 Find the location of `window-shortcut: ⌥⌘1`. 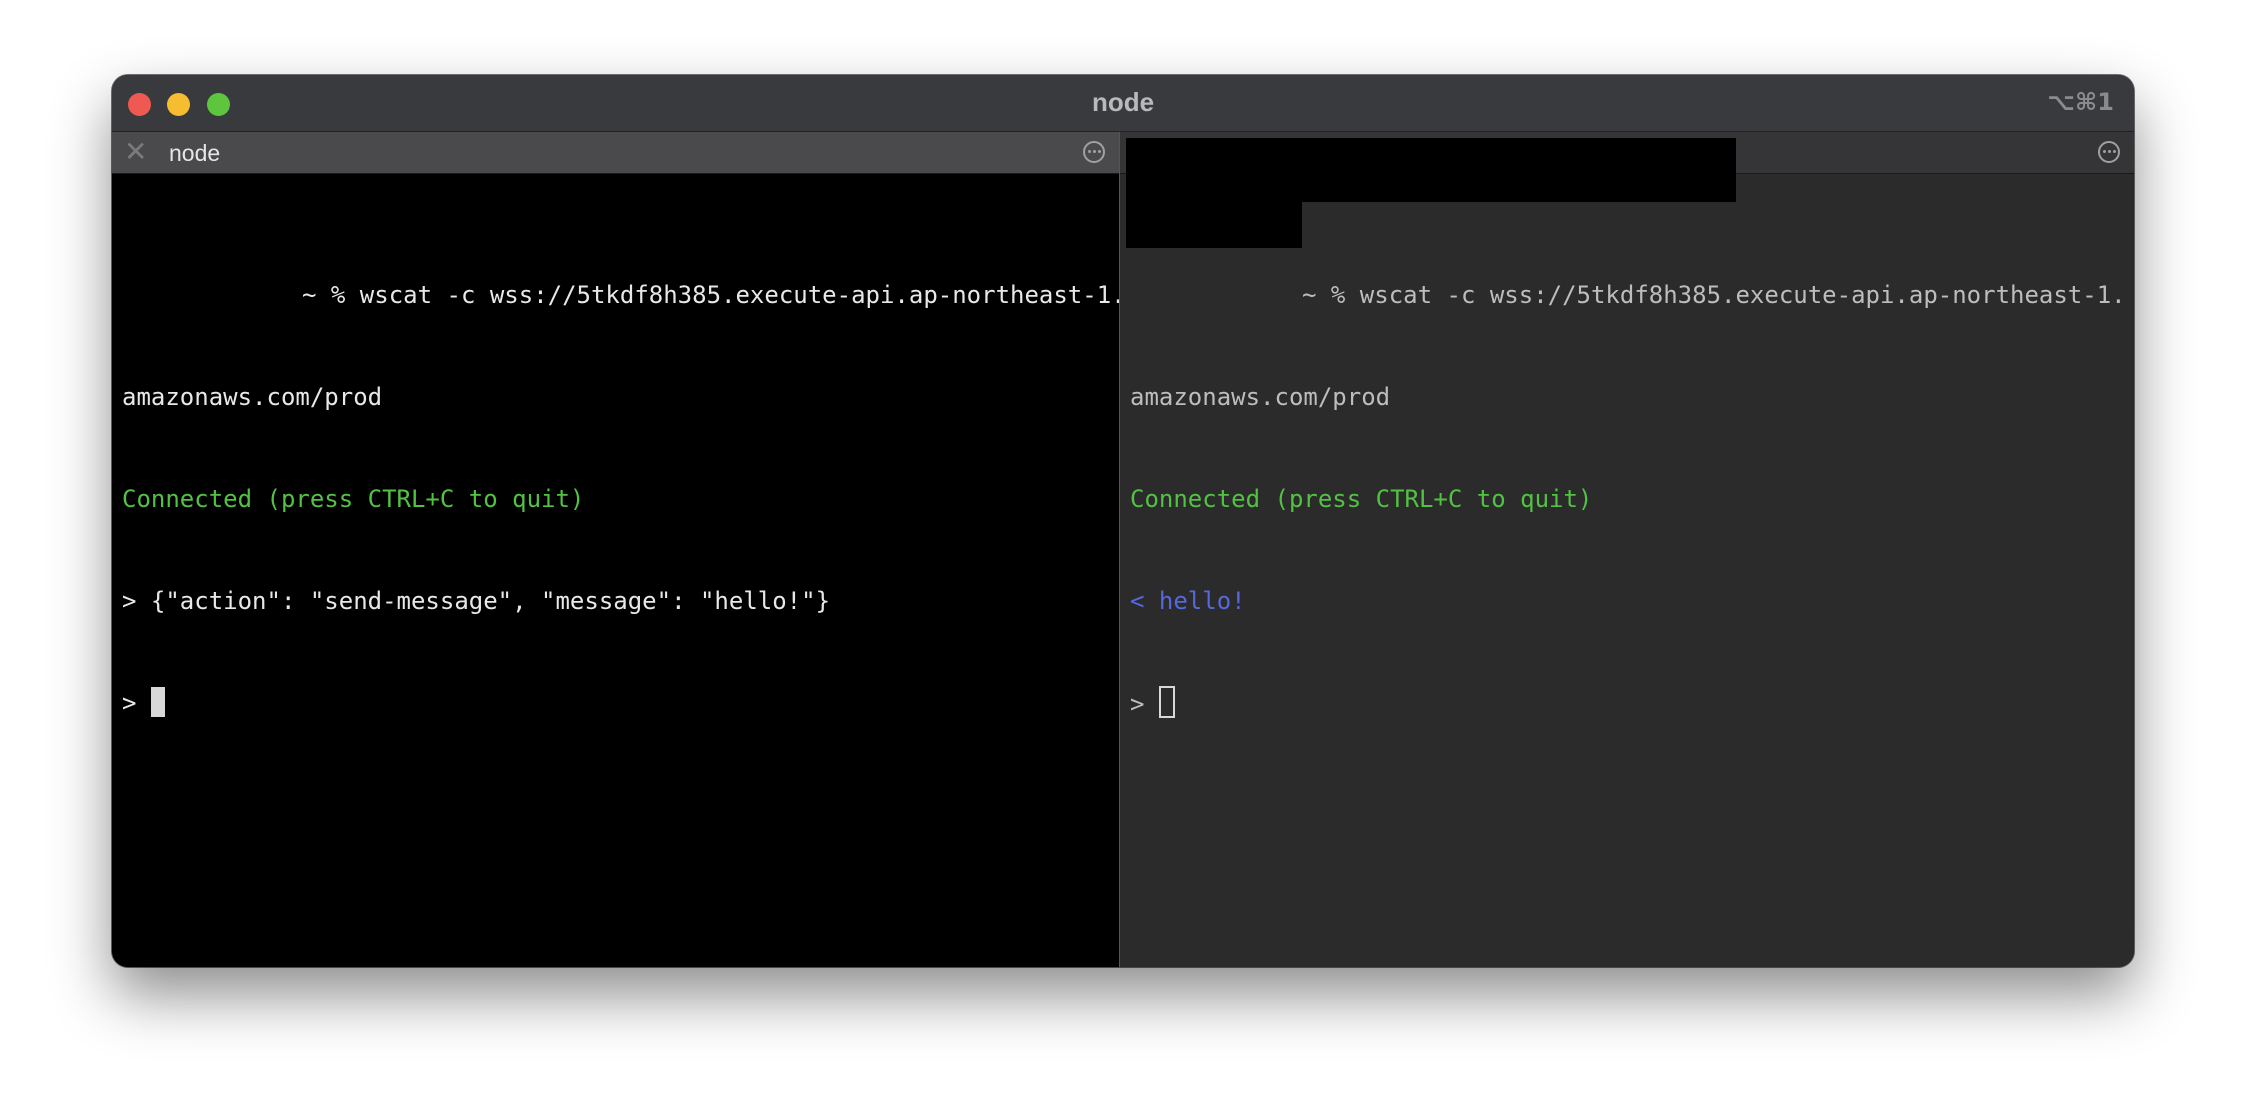

window-shortcut: ⌥⌘1 is located at coordinates (2080, 102).